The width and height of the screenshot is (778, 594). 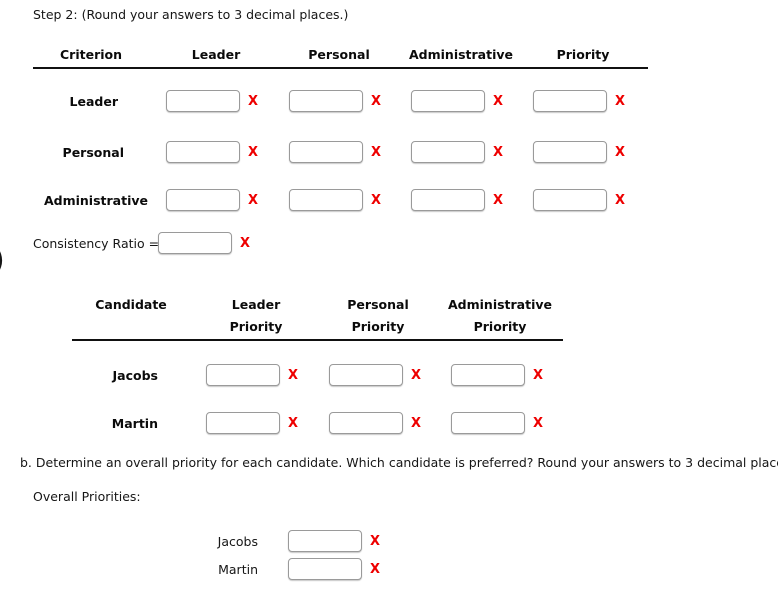 I want to click on candidate-table-header-personal-sub: Priority, so click(x=378, y=326).